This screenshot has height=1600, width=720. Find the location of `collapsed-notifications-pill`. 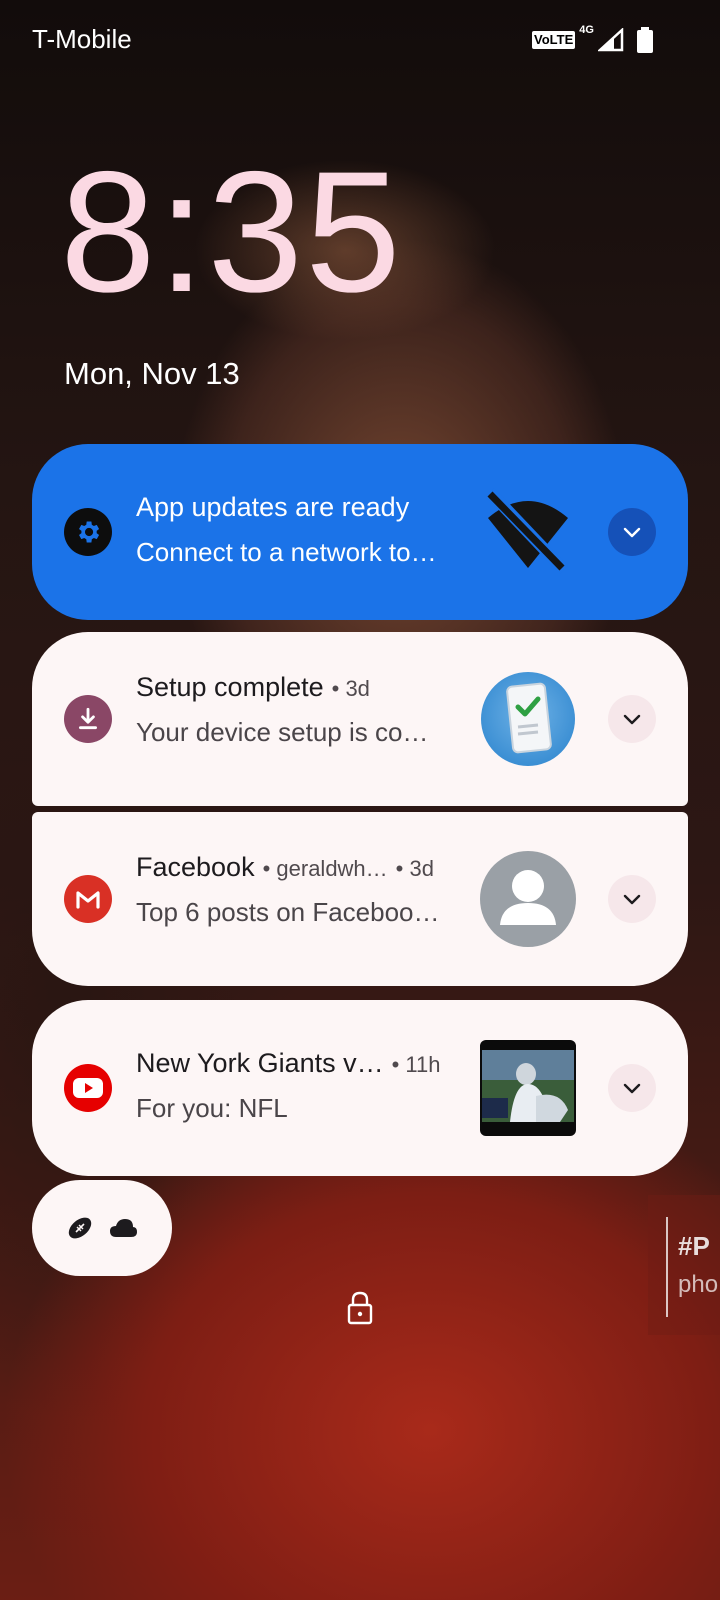

collapsed-notifications-pill is located at coordinates (102, 1228).